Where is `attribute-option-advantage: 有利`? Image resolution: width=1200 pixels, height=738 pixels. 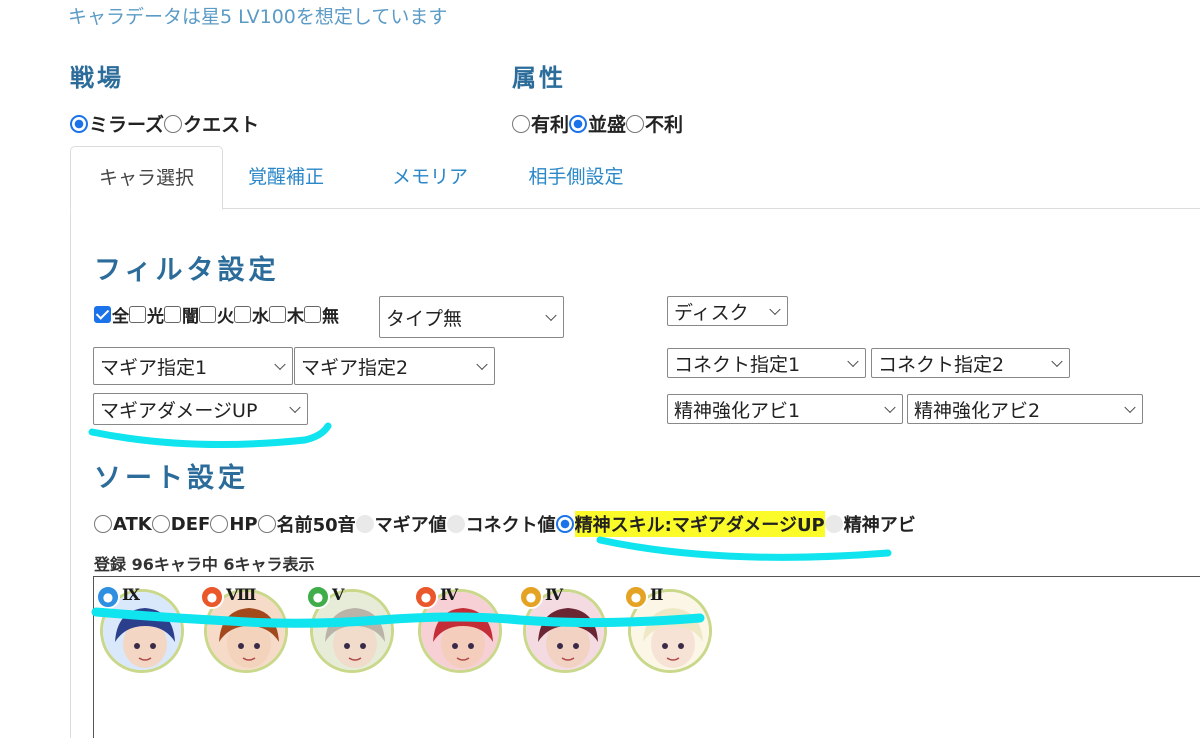 attribute-option-advantage: 有利 is located at coordinates (540, 123).